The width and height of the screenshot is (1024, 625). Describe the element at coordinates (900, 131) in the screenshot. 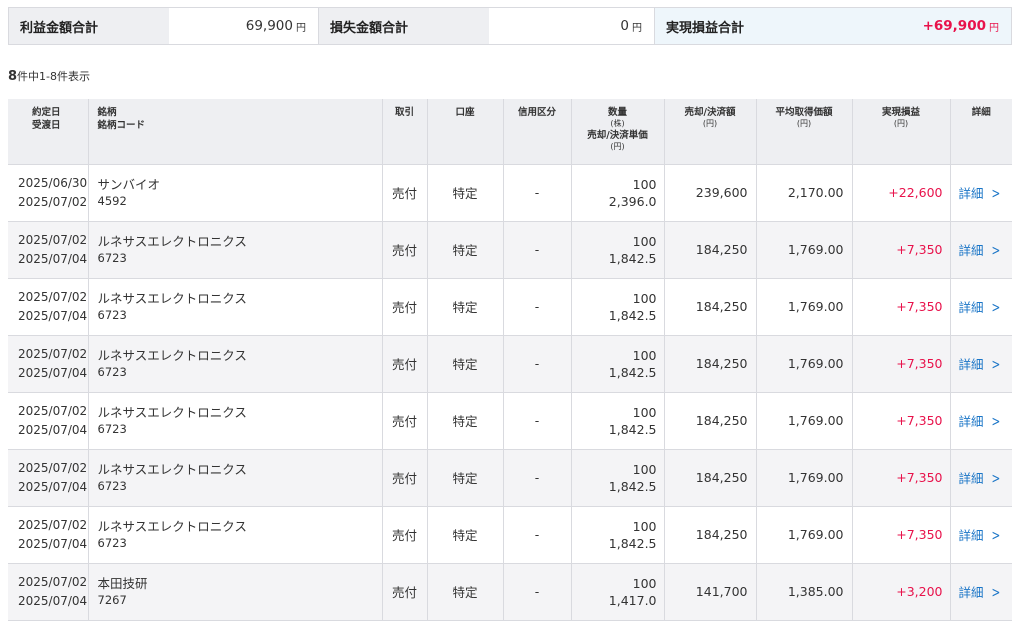

I see `col-header-pl: 実現損益 (円)` at that location.